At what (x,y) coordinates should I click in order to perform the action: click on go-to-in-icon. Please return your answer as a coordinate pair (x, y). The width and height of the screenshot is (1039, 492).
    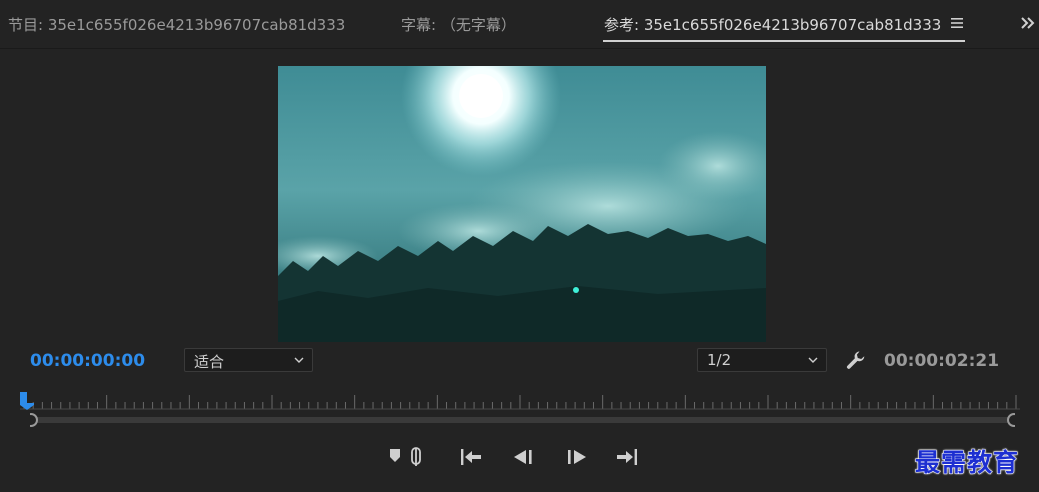
    Looking at the image, I should click on (471, 457).